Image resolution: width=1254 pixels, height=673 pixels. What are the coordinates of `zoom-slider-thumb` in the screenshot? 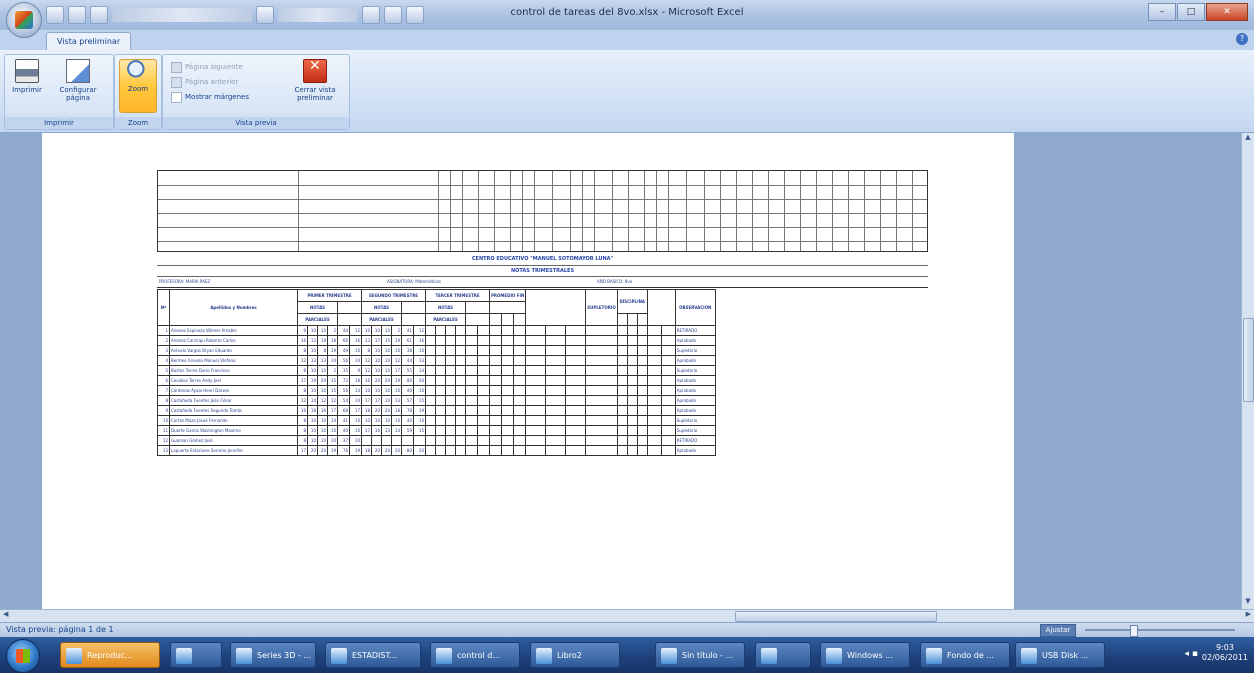 It's located at (1134, 631).